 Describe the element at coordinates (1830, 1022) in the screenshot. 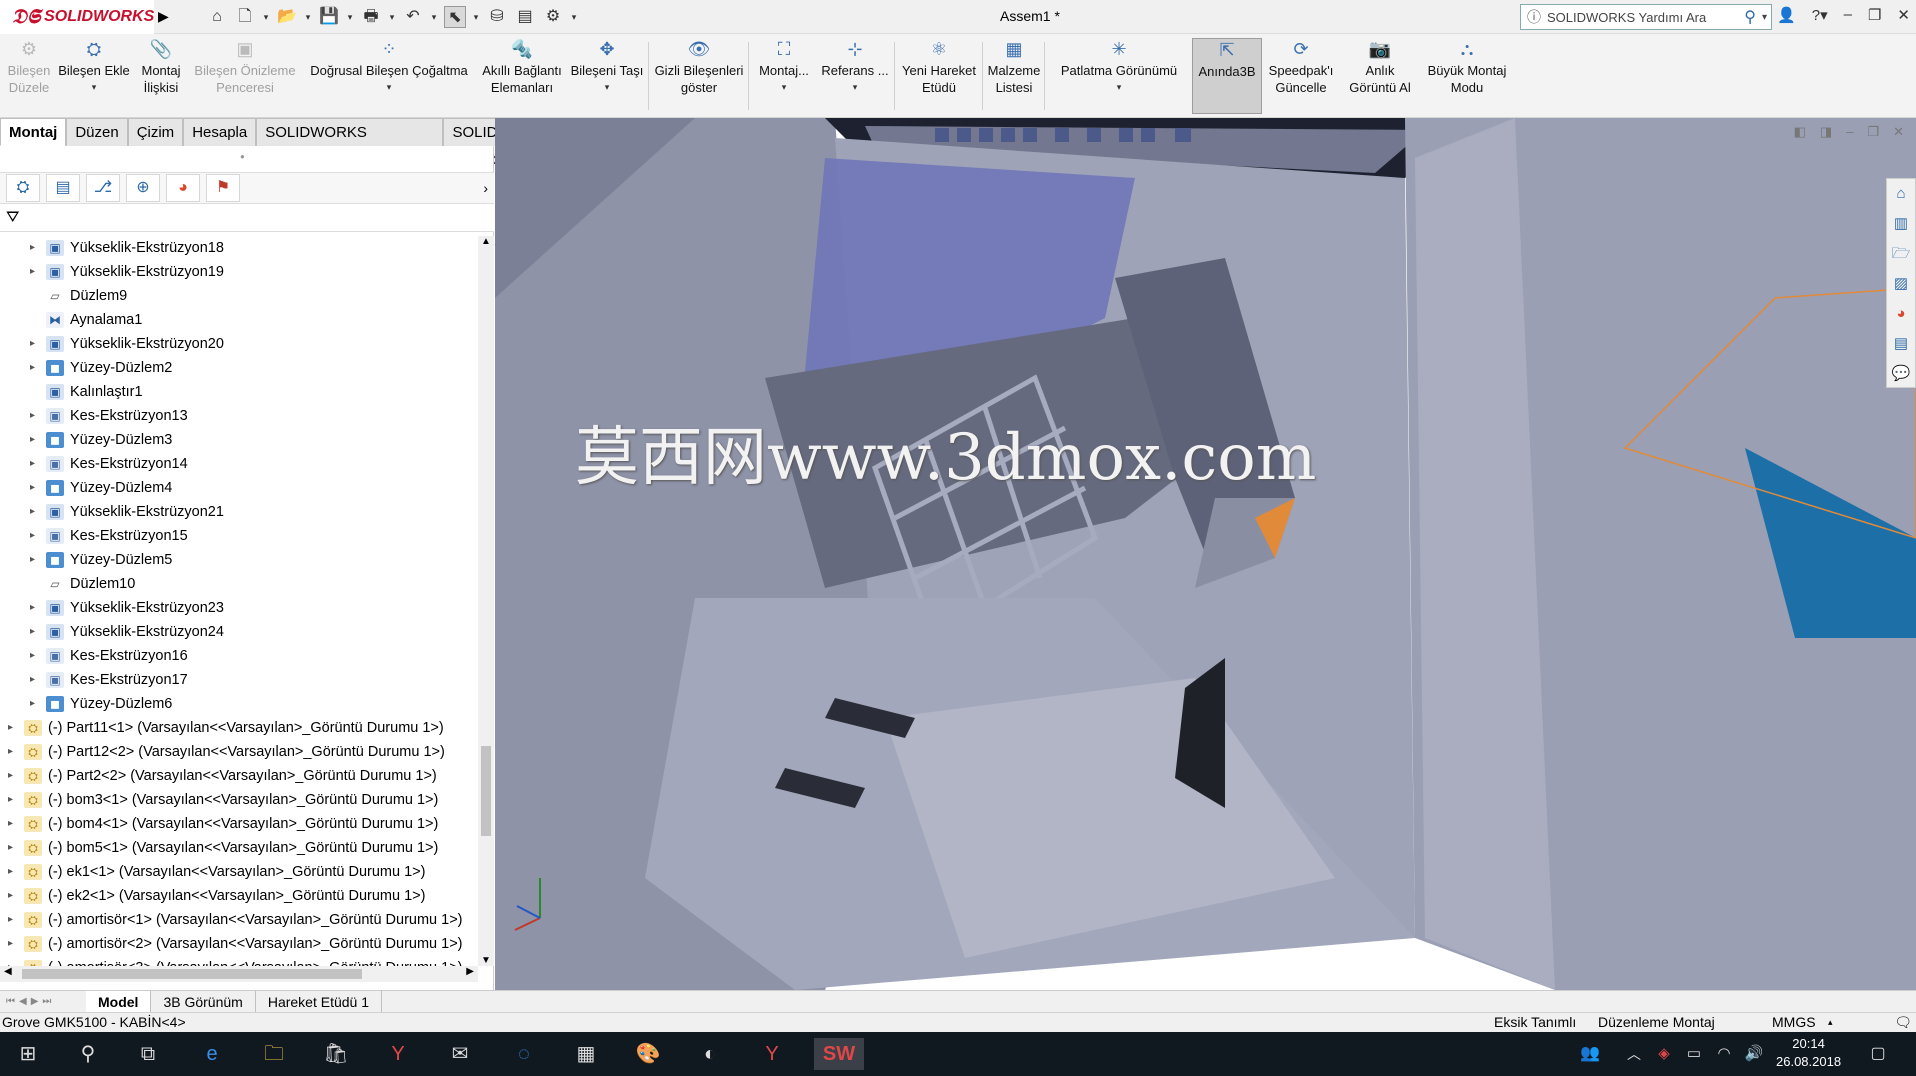

I see `units-dropdown-icon: ▴` at that location.